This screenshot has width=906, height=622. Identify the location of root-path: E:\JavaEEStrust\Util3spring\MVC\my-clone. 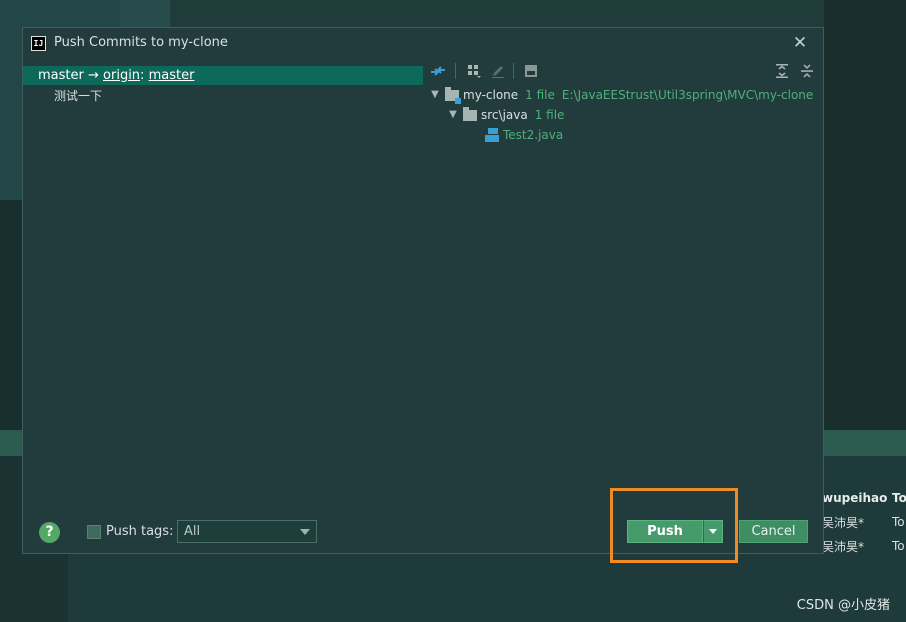
(687, 95).